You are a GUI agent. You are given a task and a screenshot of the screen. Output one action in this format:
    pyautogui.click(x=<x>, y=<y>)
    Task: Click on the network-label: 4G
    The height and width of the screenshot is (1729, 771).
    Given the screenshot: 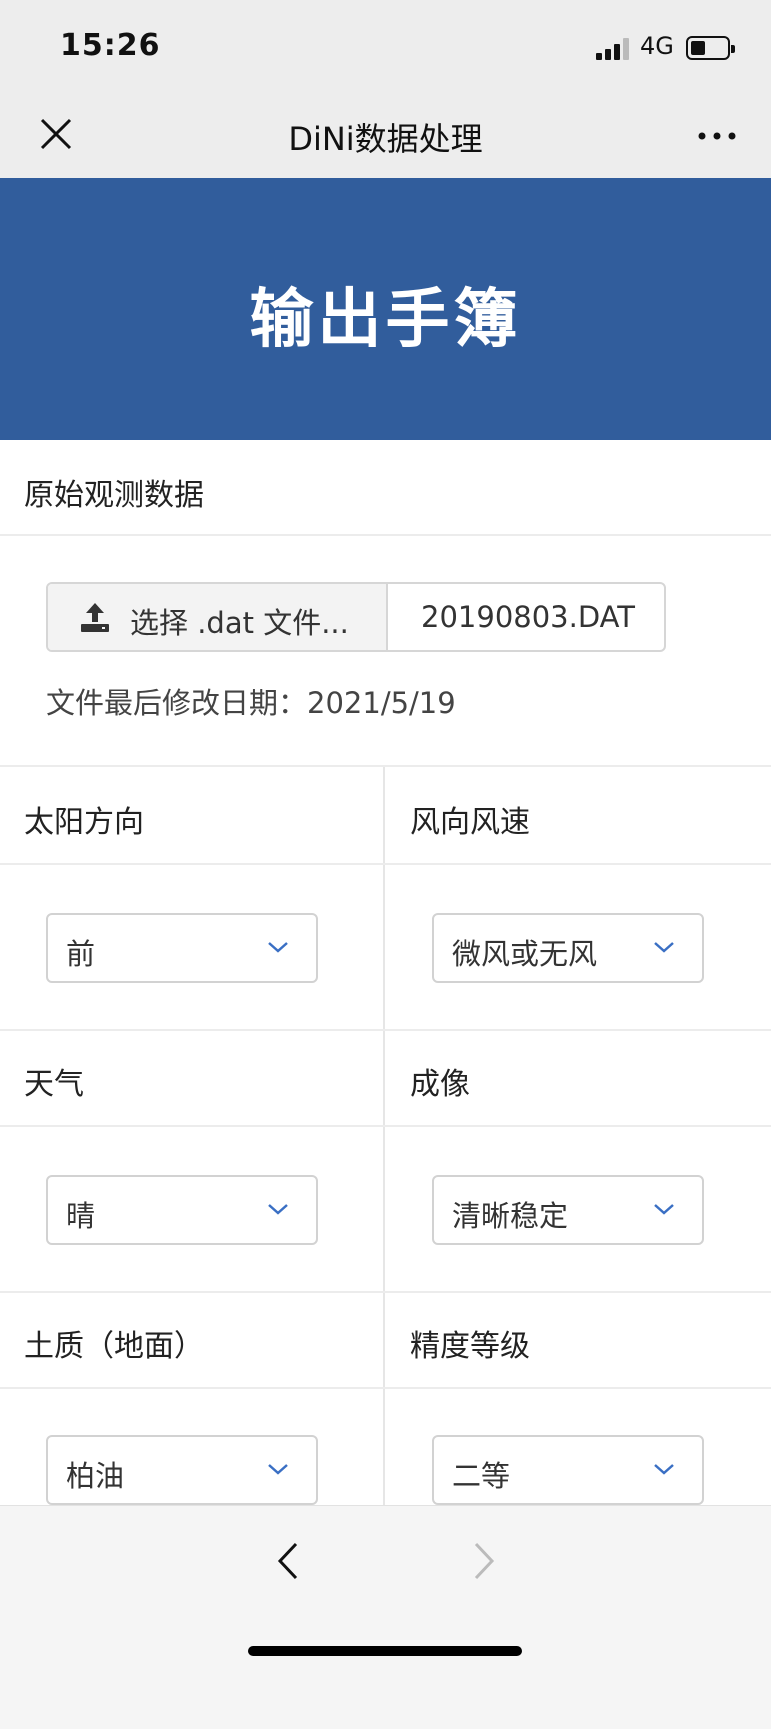 What is the action you would take?
    pyautogui.click(x=657, y=46)
    